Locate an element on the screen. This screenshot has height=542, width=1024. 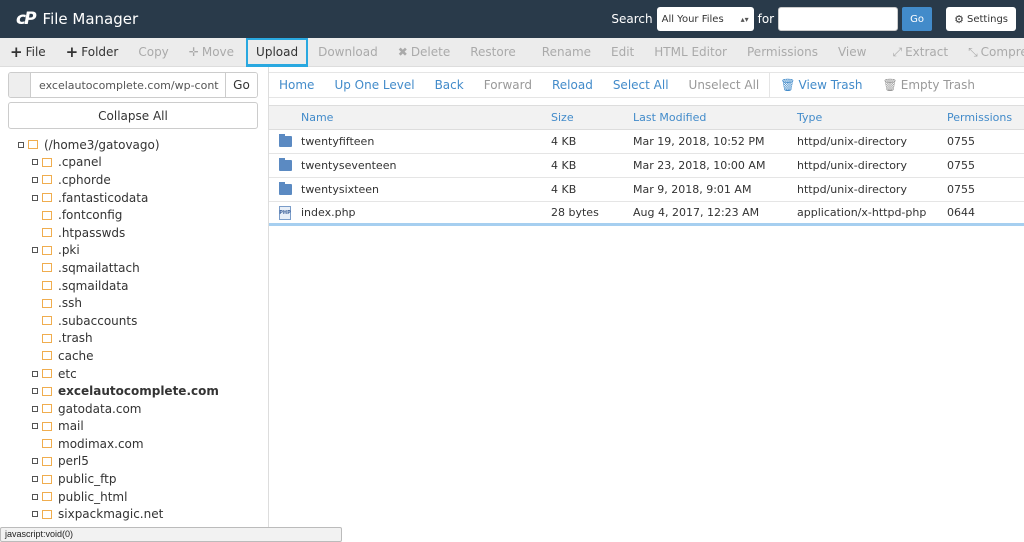
permissions-button: Permissions is located at coordinates (782, 52).